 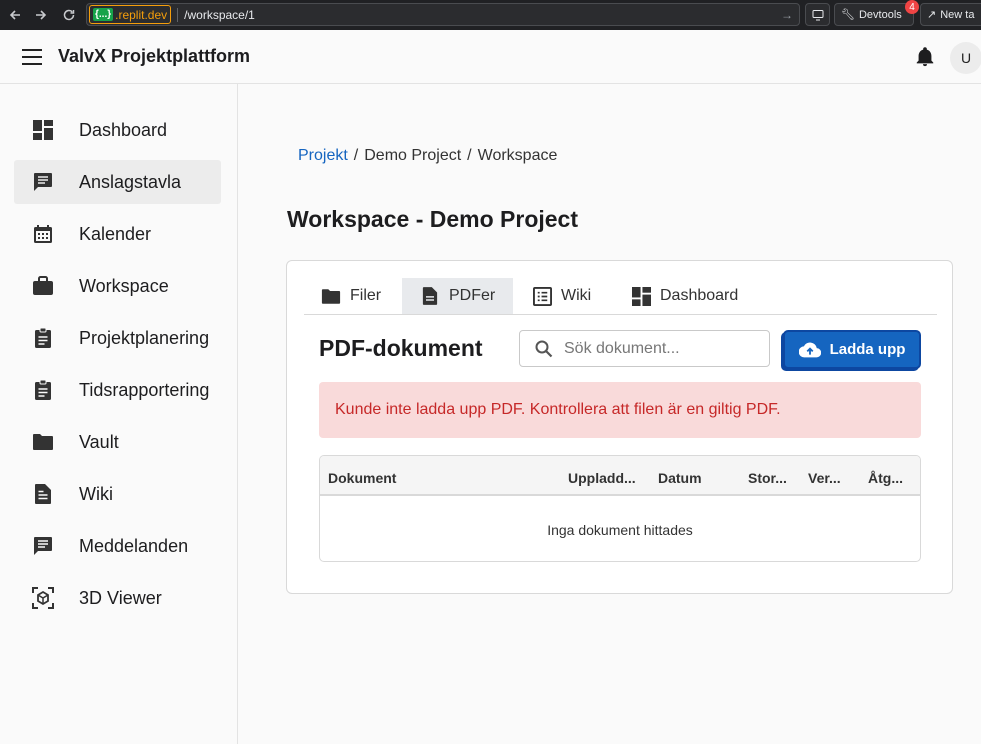 What do you see at coordinates (96, 493) in the screenshot?
I see `sidebar-item-label: Wiki` at bounding box center [96, 493].